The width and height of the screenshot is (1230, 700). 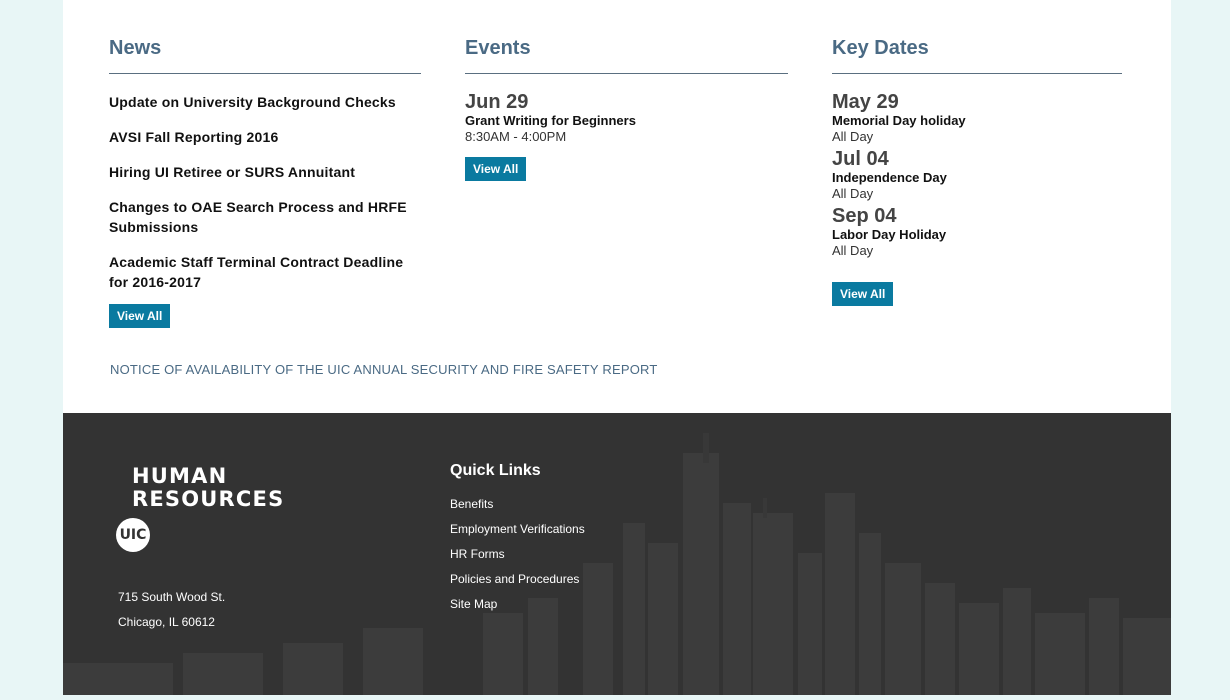 I want to click on news-heading: News, so click(x=265, y=55).